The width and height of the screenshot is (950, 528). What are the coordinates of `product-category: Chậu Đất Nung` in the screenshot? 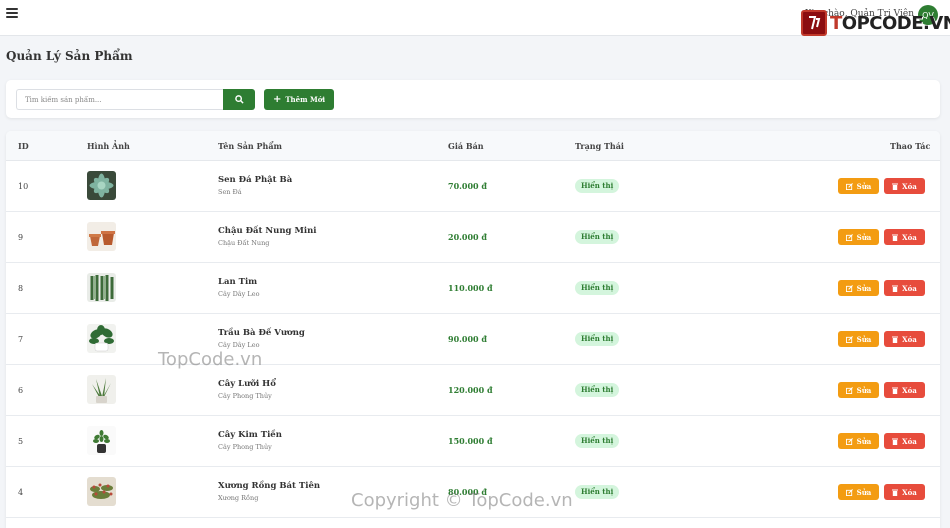 It's located at (244, 243).